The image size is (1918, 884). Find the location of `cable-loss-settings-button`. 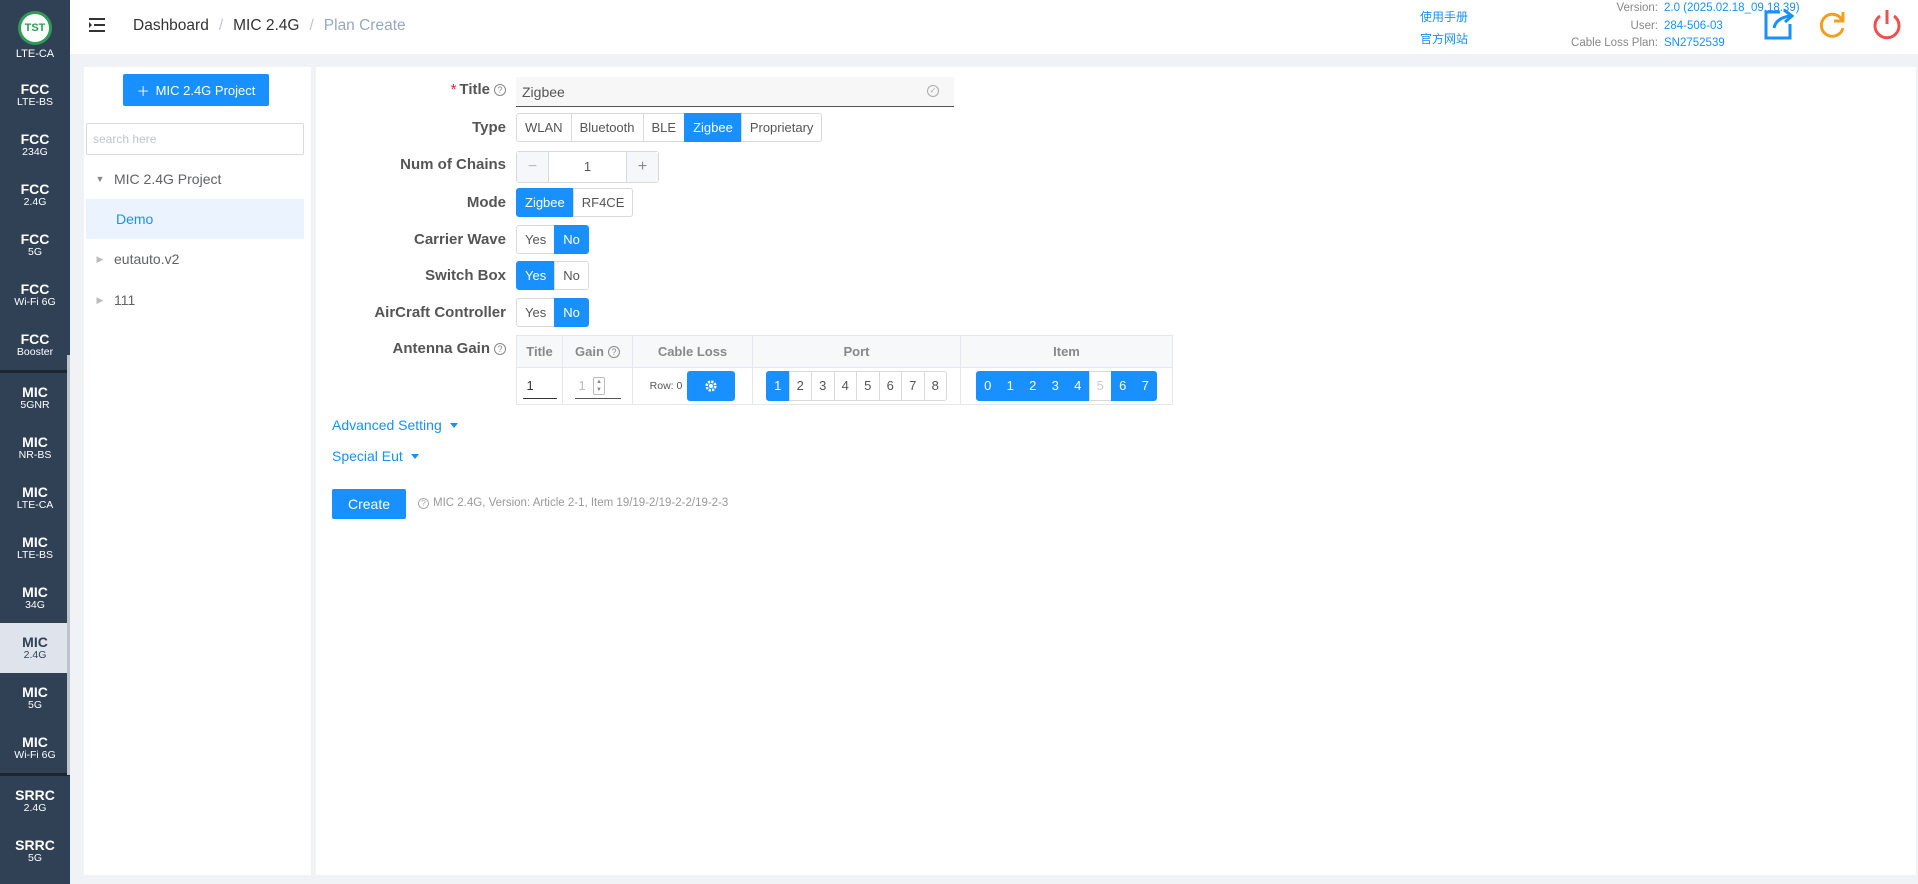

cable-loss-settings-button is located at coordinates (711, 386).